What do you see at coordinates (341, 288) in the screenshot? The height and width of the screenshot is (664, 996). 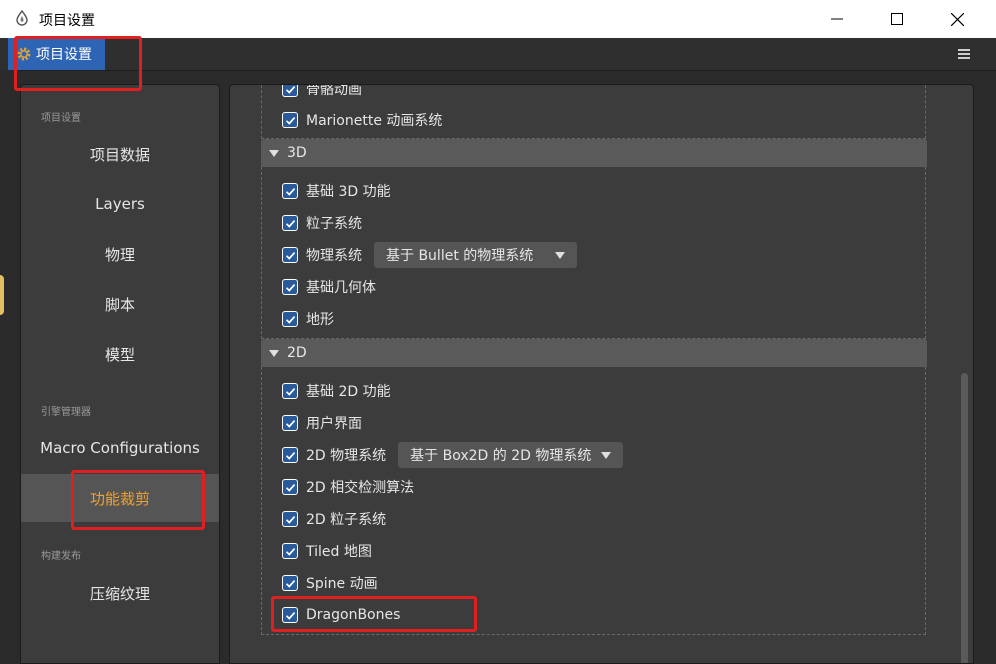 I see `option-label: 基础几何体` at bounding box center [341, 288].